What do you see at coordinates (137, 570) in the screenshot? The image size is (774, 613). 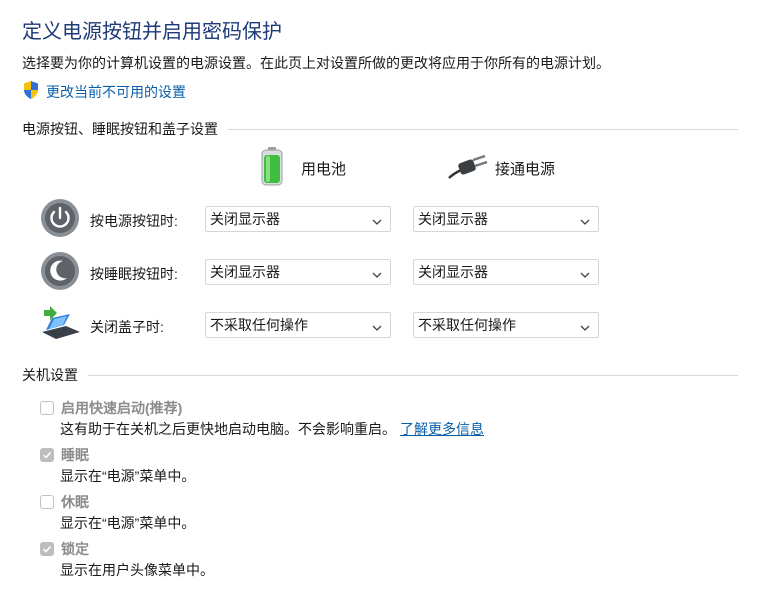 I see `lock-description: 显示在用户头像菜单中。` at bounding box center [137, 570].